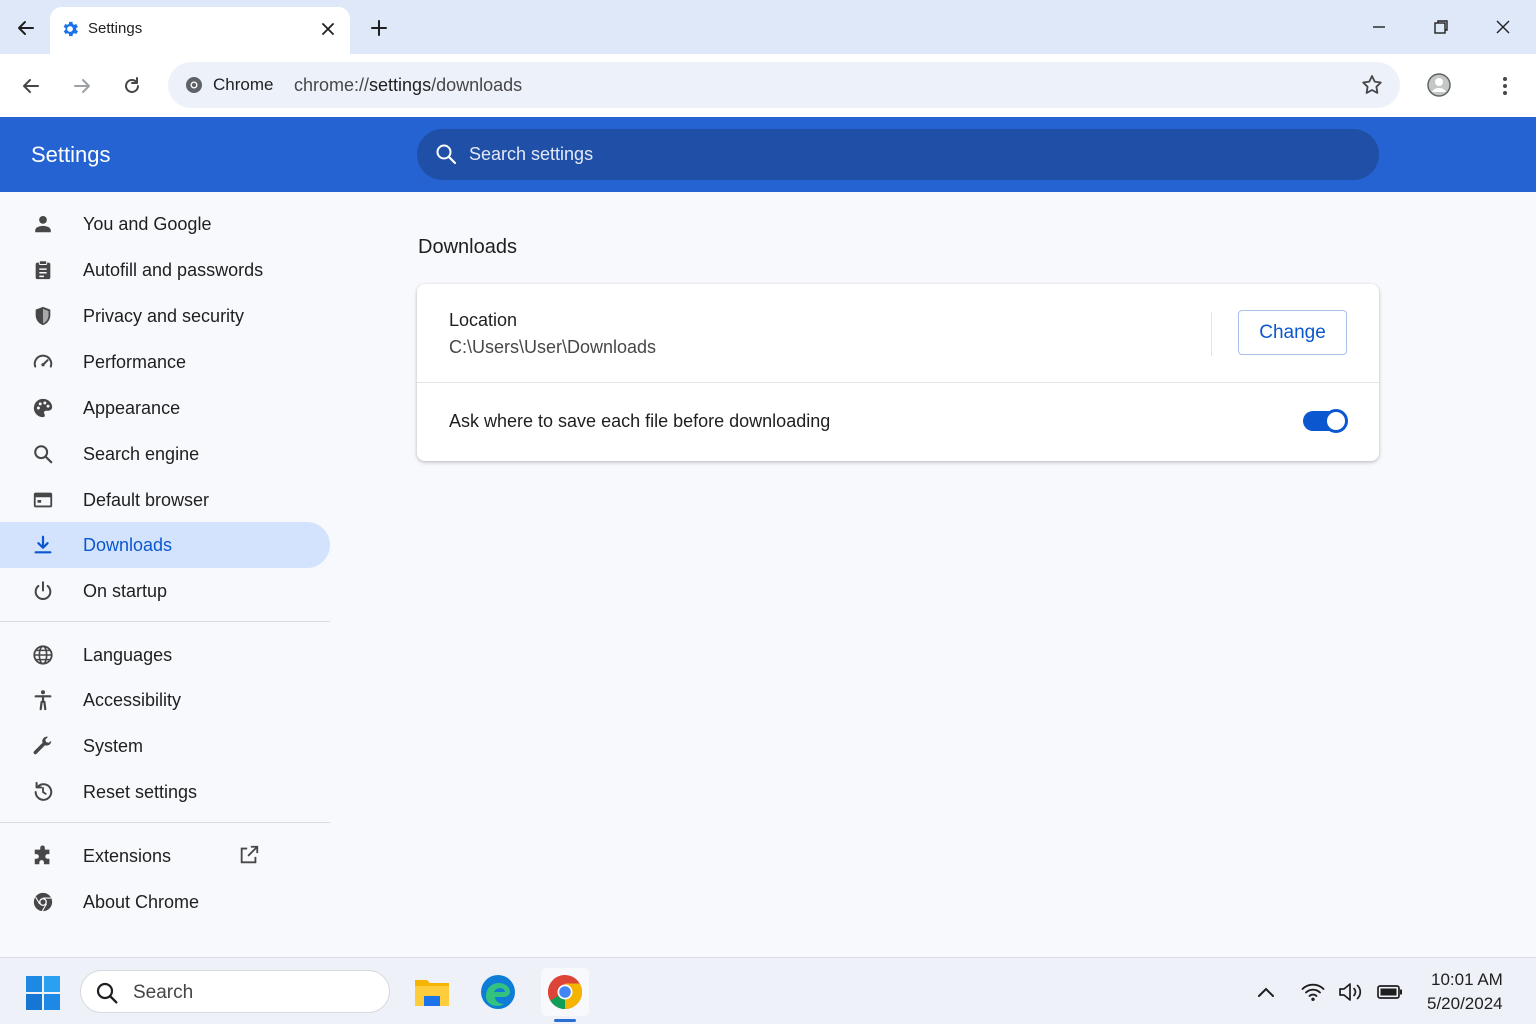 This screenshot has height=1024, width=1536. Describe the element at coordinates (146, 499) in the screenshot. I see `sidebar-item-label: Default browser` at that location.